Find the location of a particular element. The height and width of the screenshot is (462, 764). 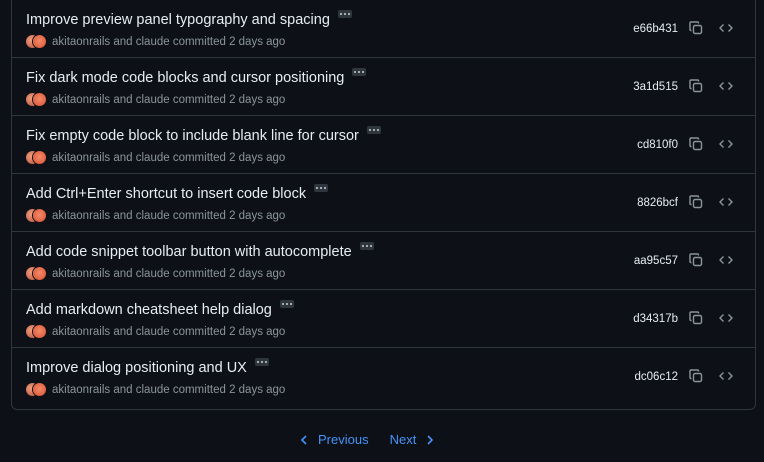

pagination: Previous Next is located at coordinates (367, 439).